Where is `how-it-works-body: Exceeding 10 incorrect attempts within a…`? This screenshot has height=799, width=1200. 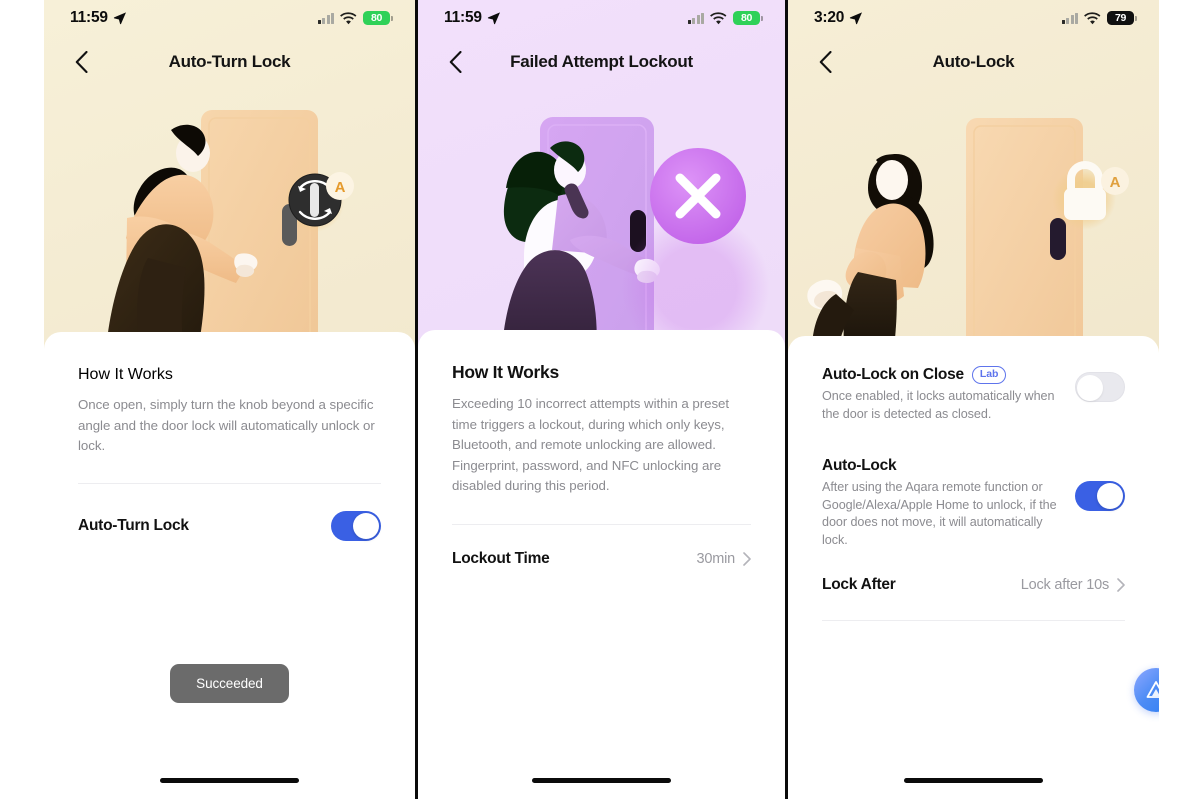 how-it-works-body: Exceeding 10 incorrect attempts within a… is located at coordinates (591, 445).